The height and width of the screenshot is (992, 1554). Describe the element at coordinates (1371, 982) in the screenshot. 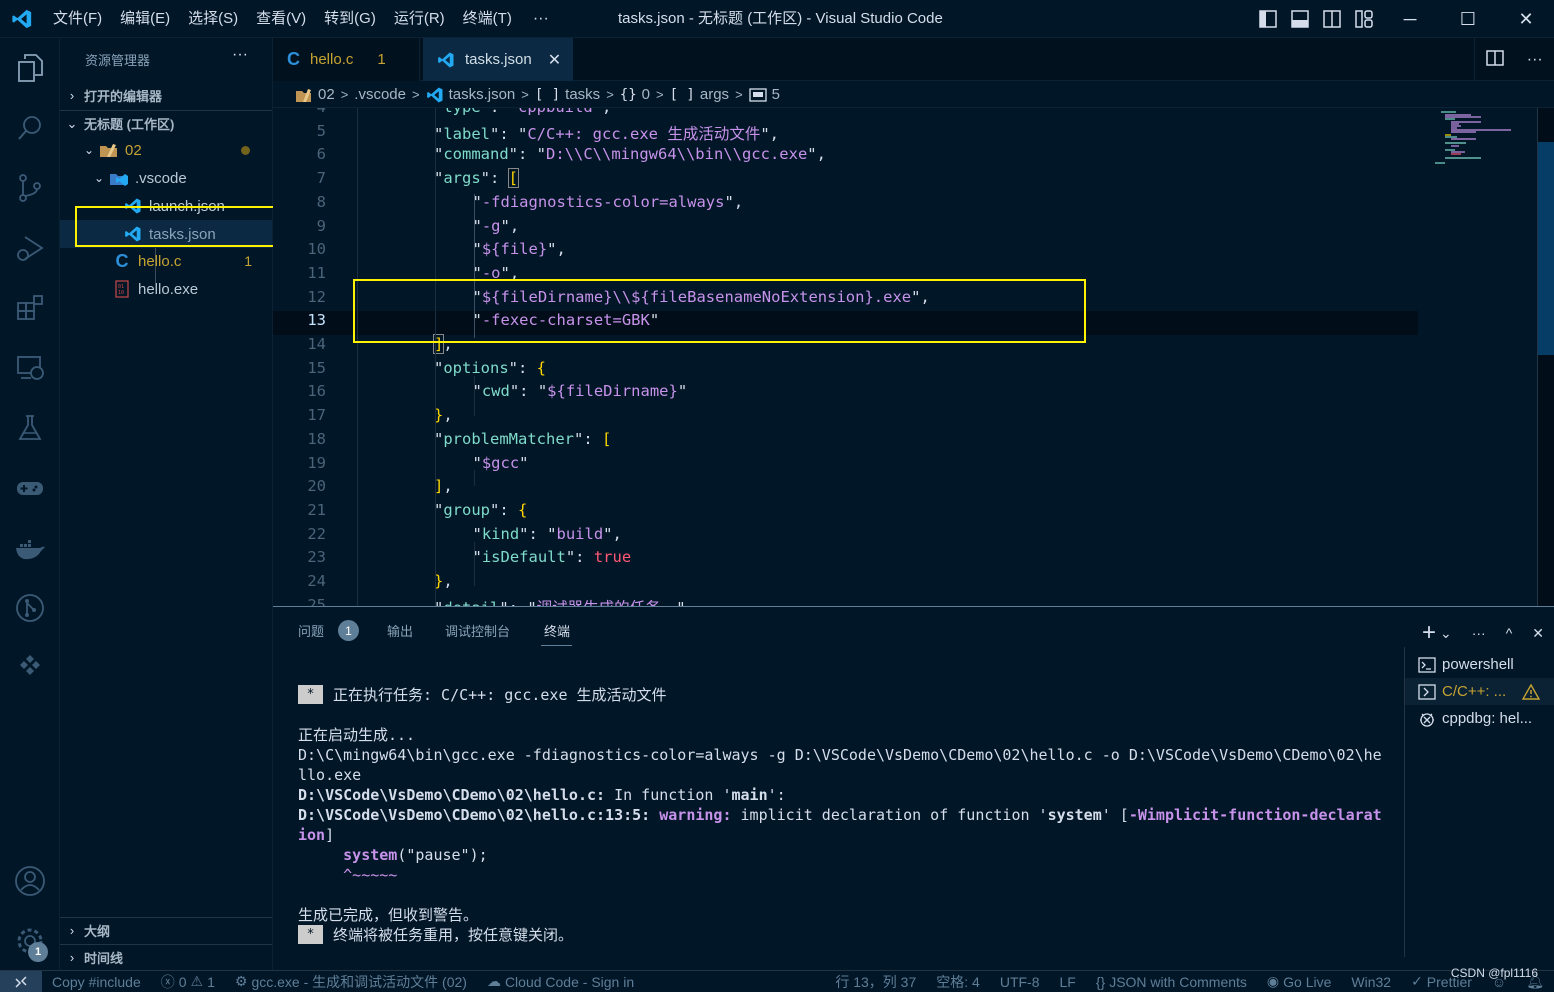

I see `platform-item: Win32` at that location.